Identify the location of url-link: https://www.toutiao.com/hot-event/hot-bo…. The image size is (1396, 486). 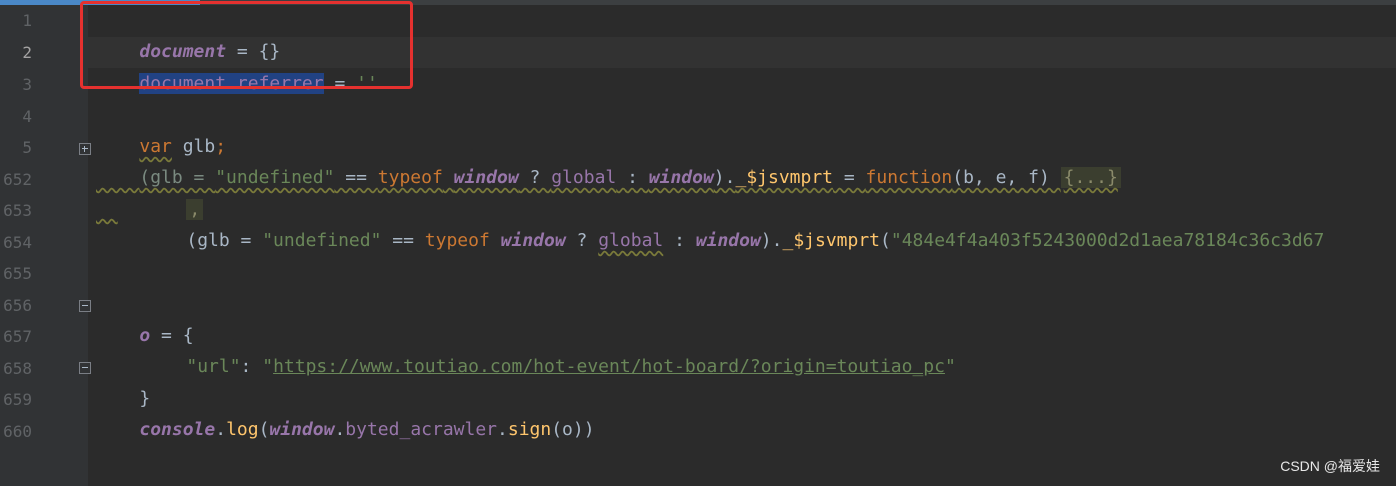
(609, 366).